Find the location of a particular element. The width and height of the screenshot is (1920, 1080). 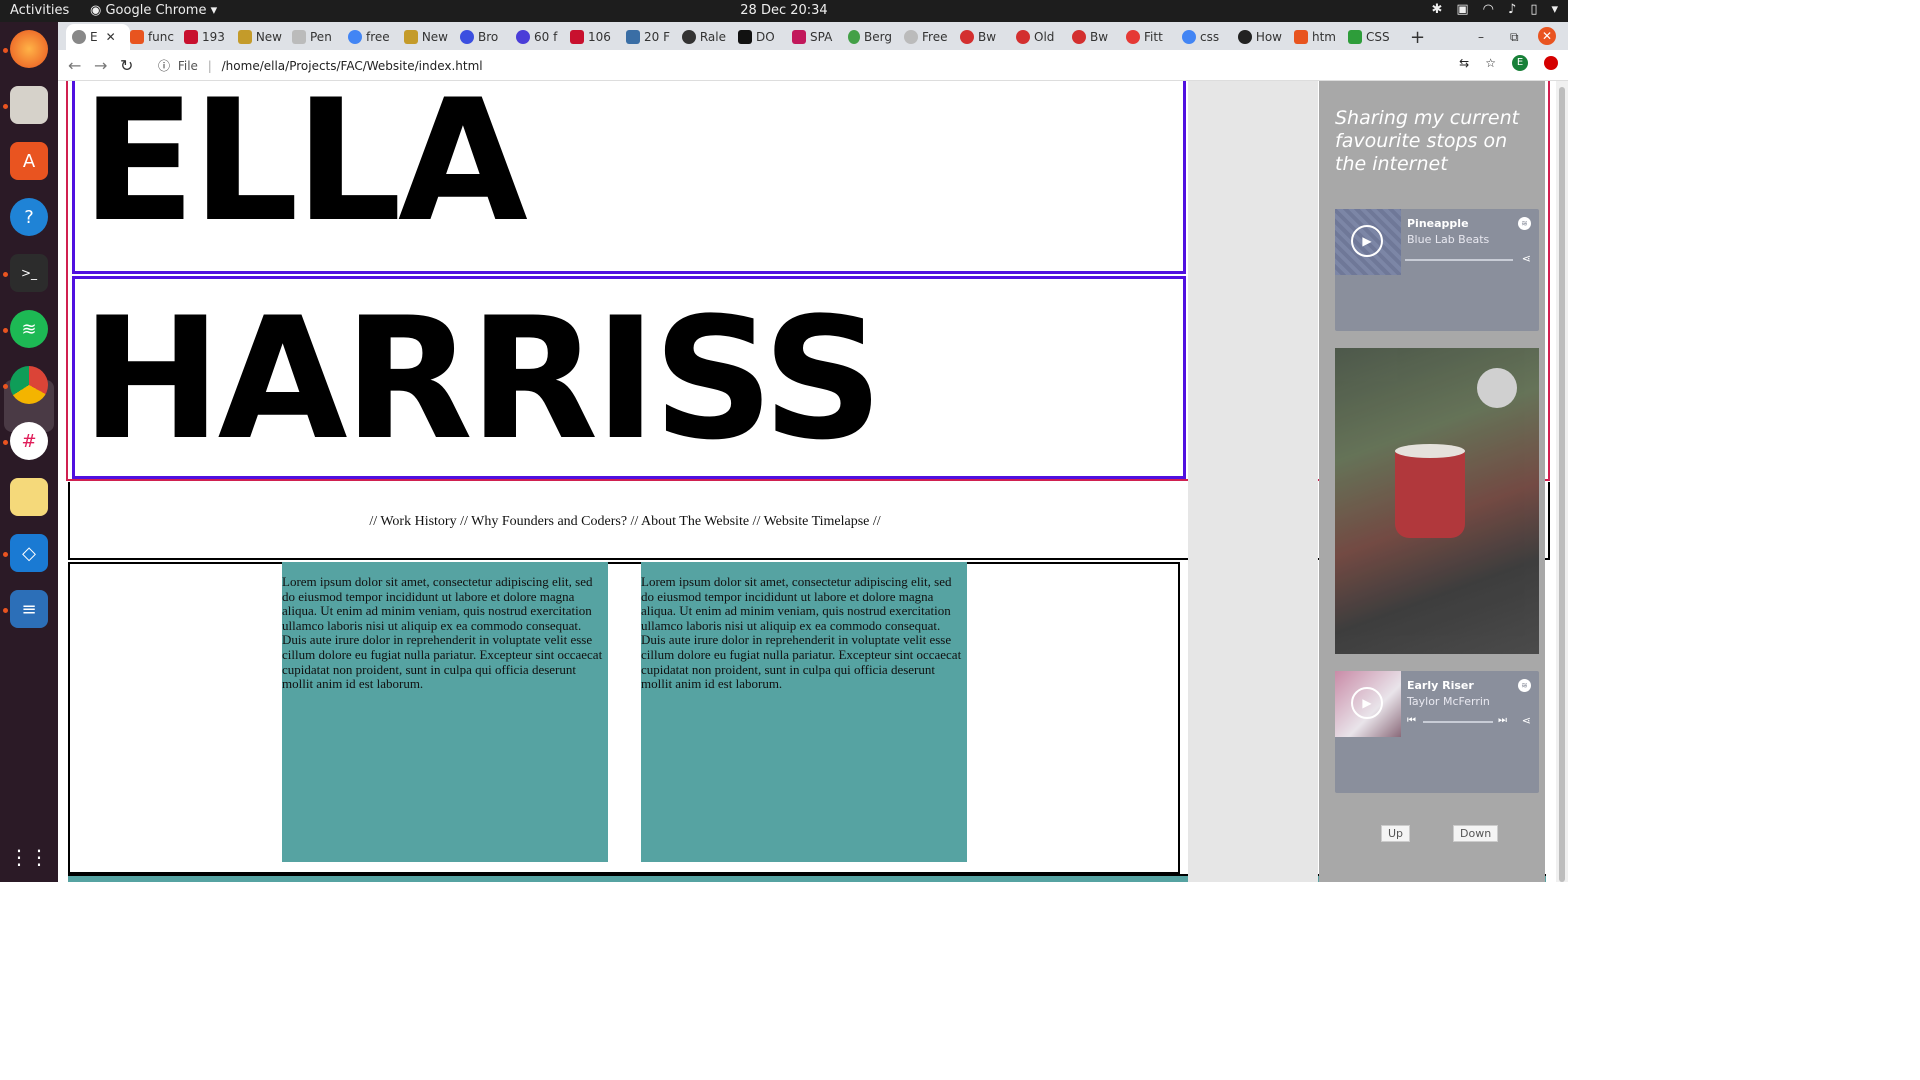

activities-button: Activities is located at coordinates (39, 10).